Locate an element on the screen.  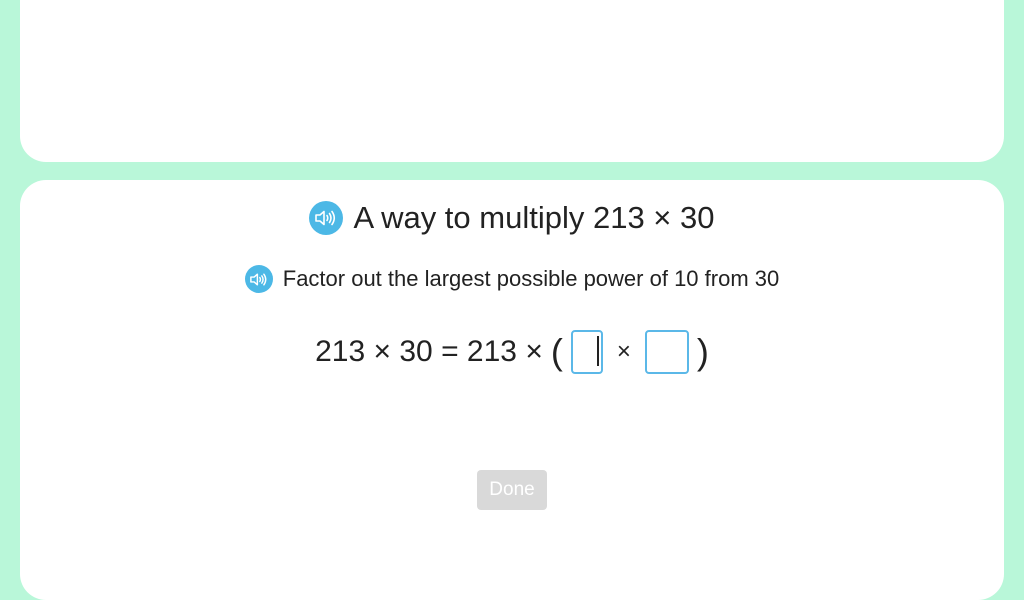
done-button: Done is located at coordinates (512, 490).